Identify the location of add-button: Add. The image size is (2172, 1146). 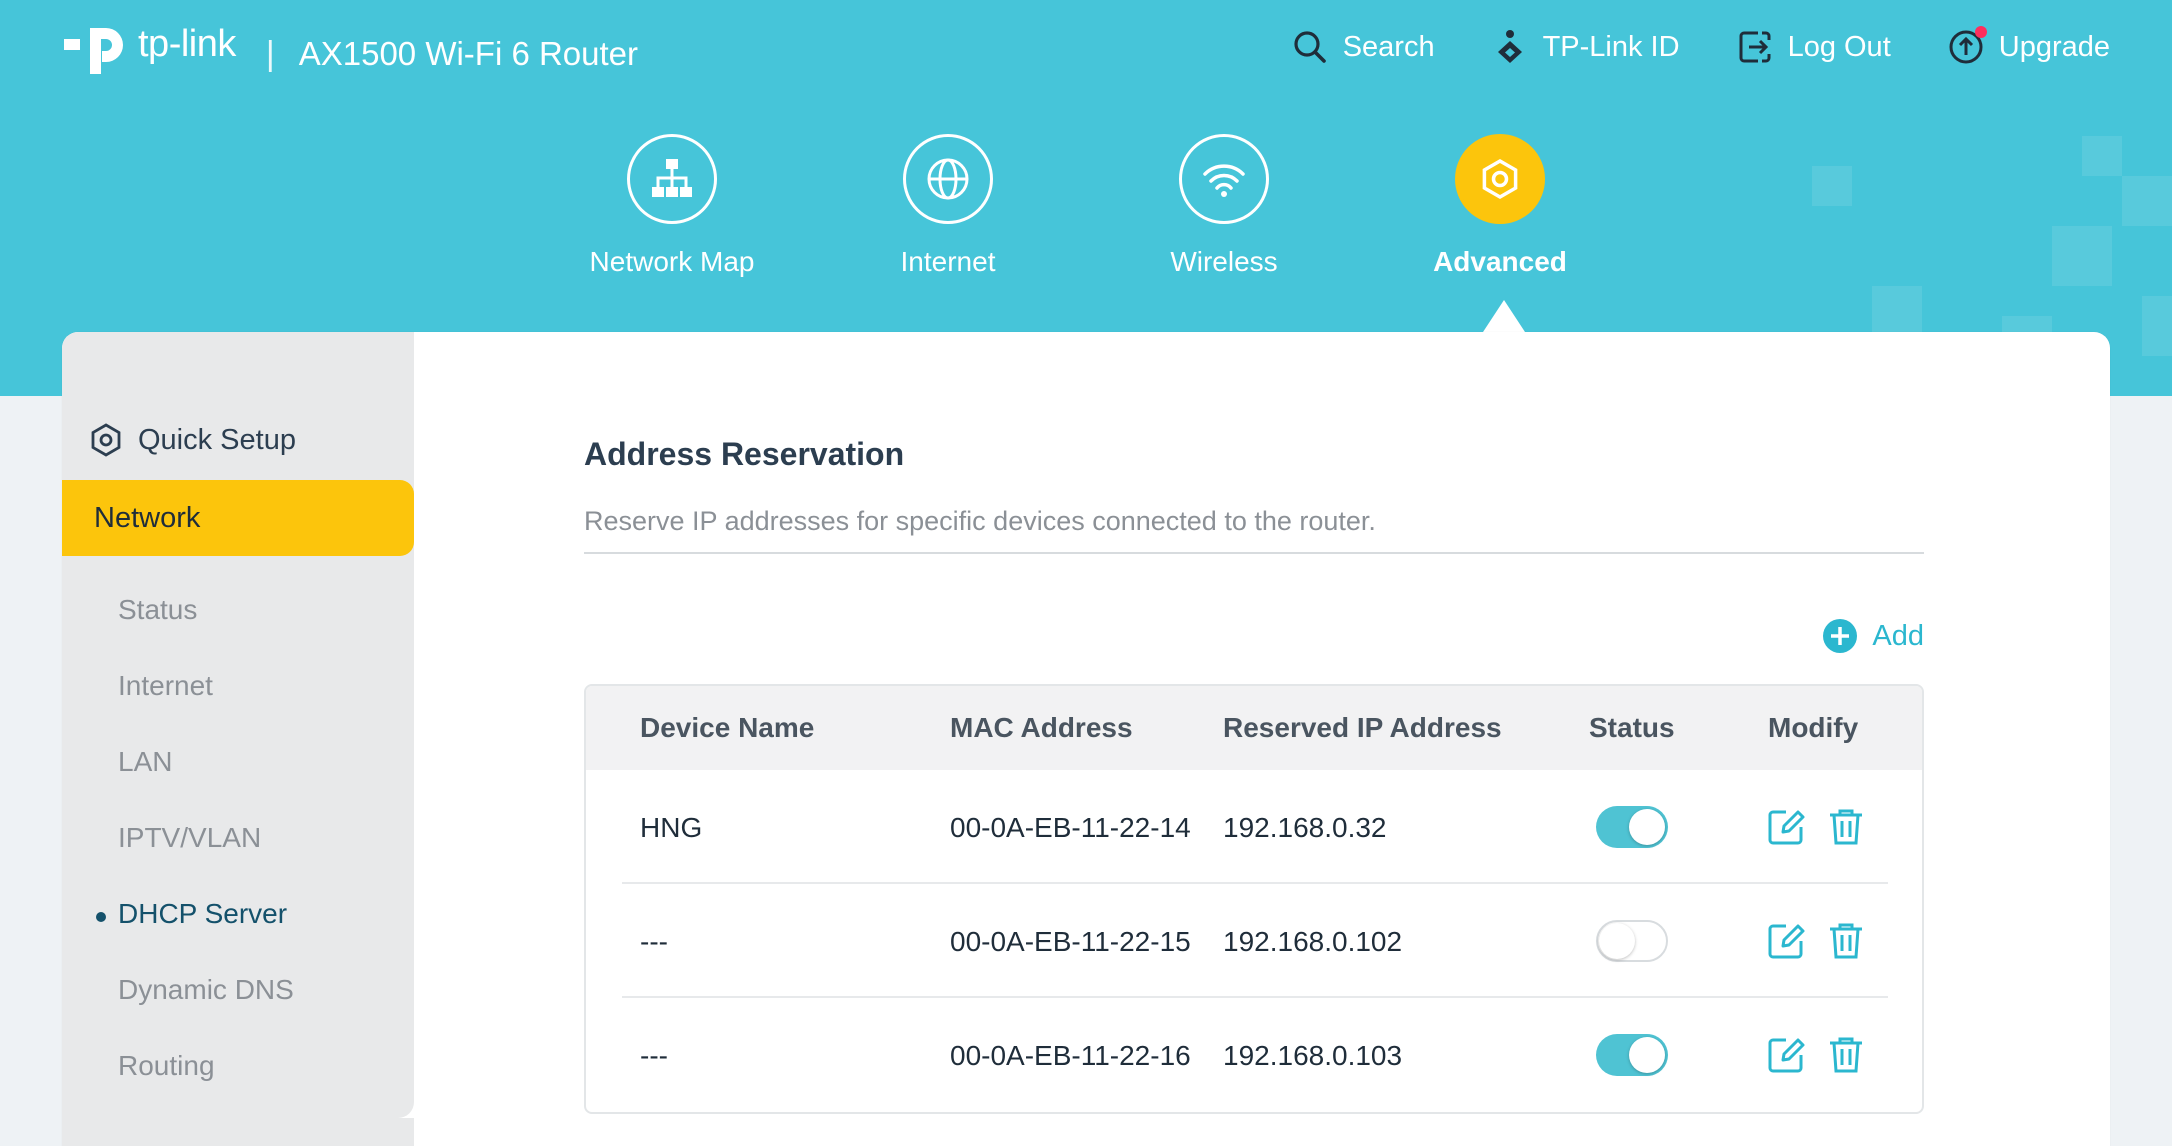
(1873, 636).